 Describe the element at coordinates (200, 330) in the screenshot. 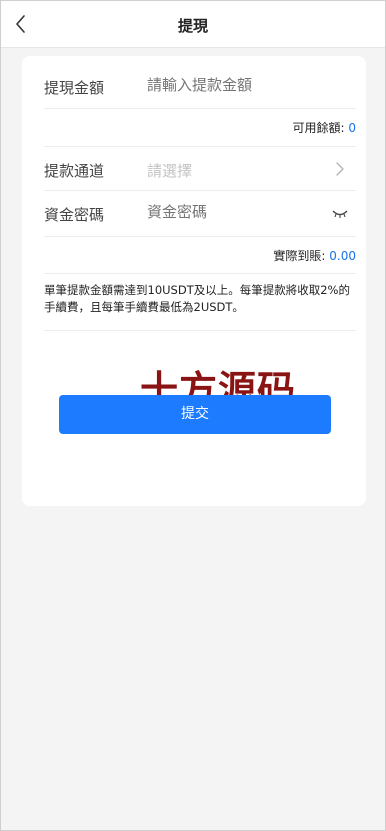

I see `notice-divider` at that location.